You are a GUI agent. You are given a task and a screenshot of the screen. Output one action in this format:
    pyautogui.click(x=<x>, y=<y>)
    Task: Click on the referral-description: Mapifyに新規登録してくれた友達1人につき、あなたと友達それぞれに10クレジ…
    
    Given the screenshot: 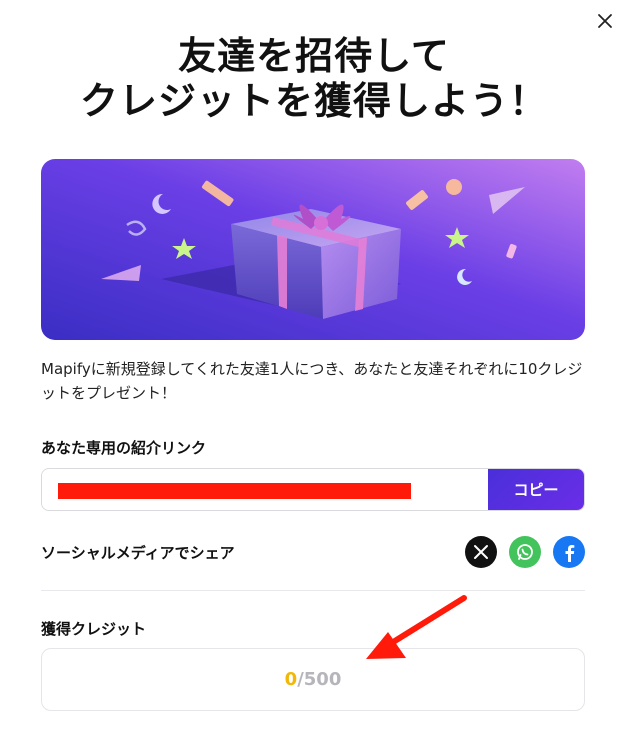 What is the action you would take?
    pyautogui.click(x=312, y=381)
    